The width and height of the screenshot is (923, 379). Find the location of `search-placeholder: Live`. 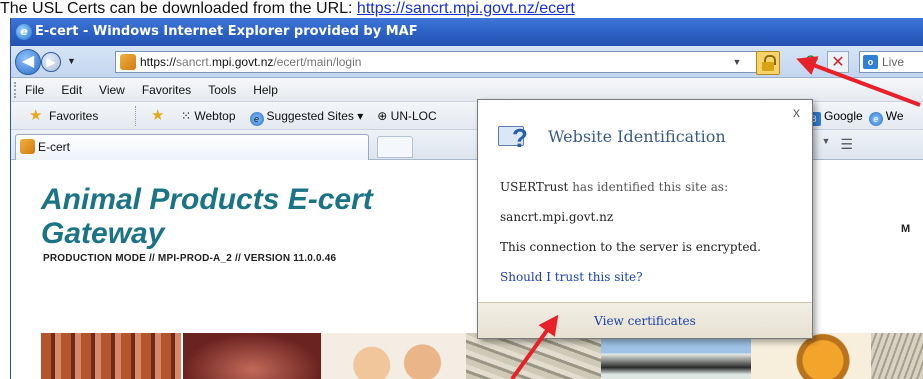

search-placeholder: Live is located at coordinates (893, 62).